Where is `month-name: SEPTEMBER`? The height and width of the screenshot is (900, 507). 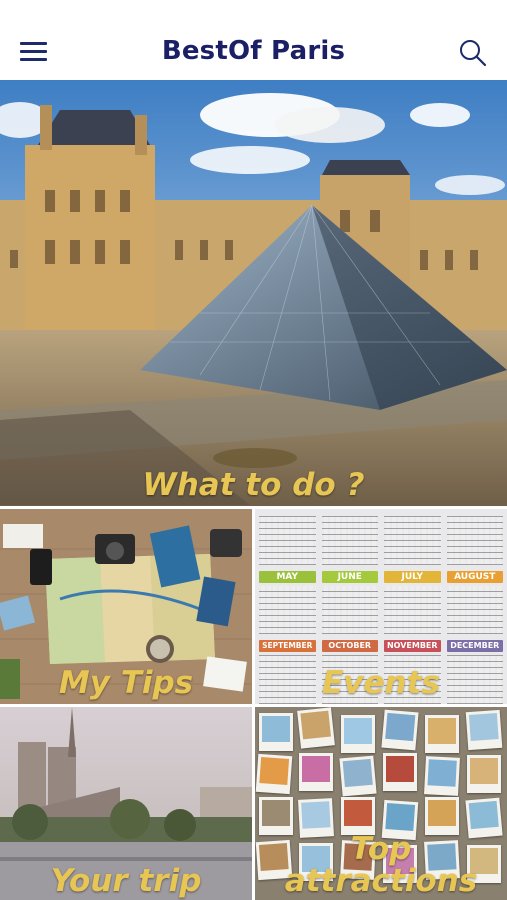
month-name: SEPTEMBER is located at coordinates (287, 646).